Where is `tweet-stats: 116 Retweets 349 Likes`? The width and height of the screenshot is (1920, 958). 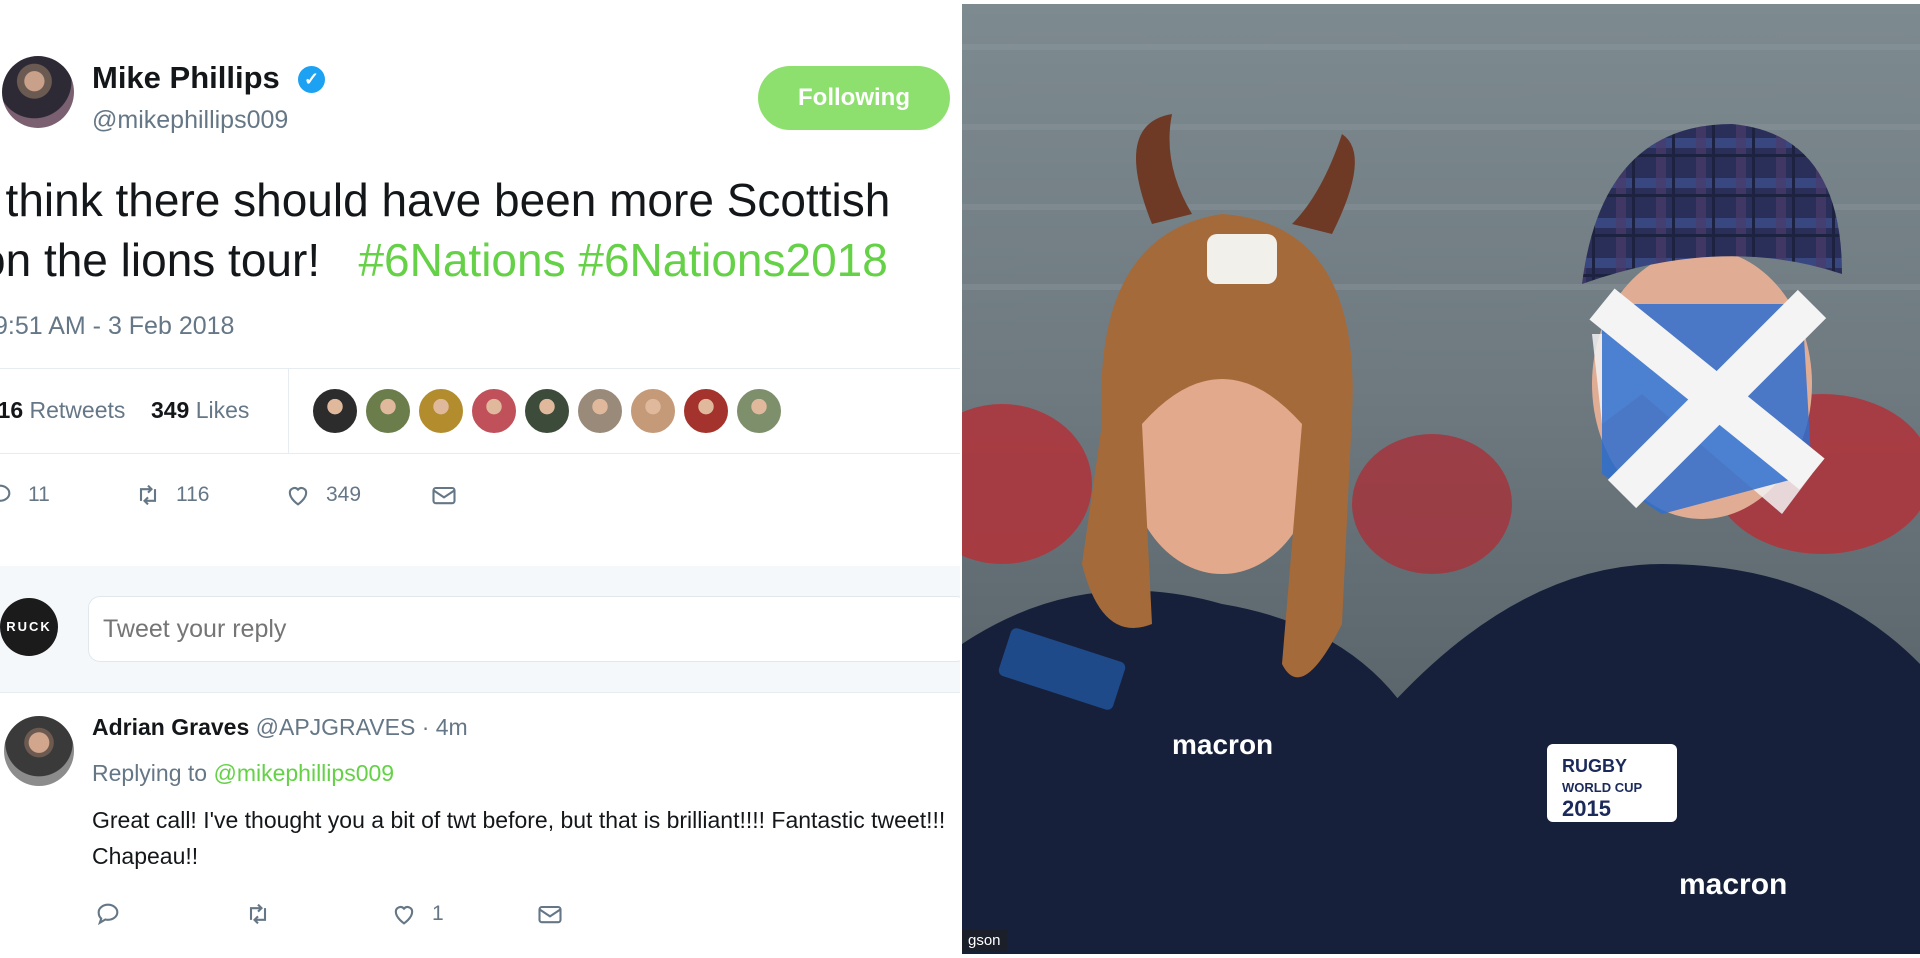 tweet-stats: 116 Retweets 349 Likes is located at coordinates (124, 410).